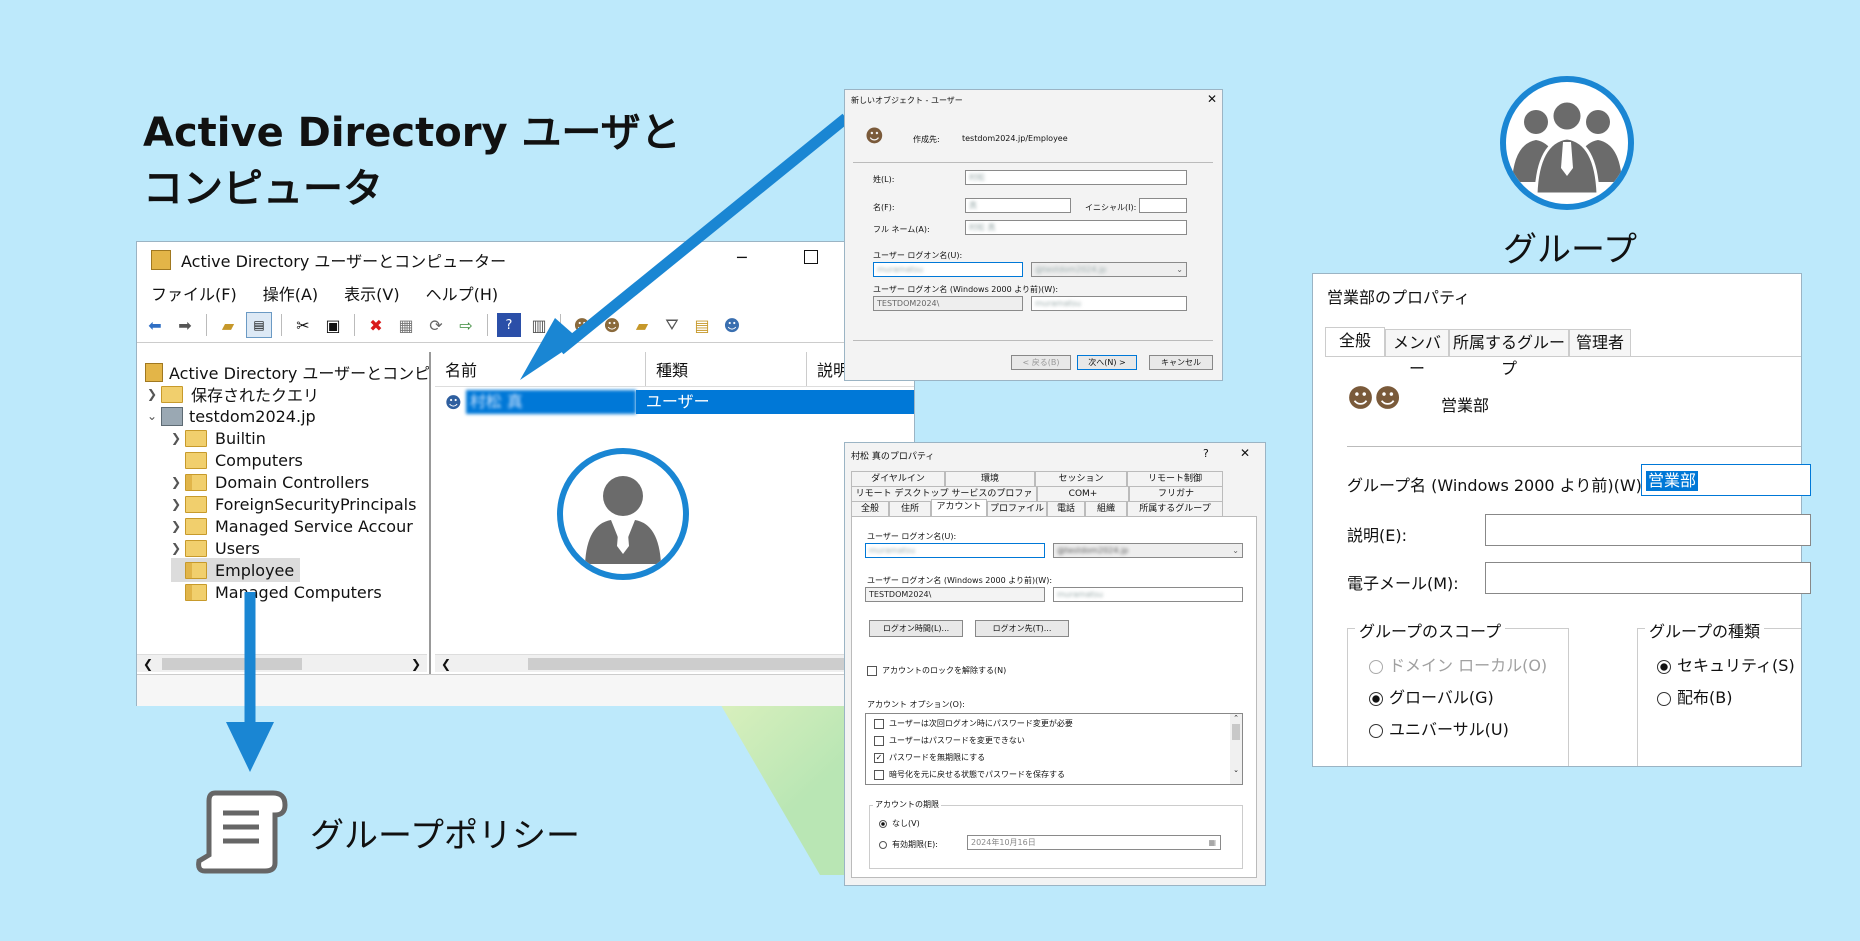 This screenshot has height=941, width=1860. What do you see at coordinates (1015, 138) in the screenshot?
I see `create-in-value: testdom2024.jp/Employee` at bounding box center [1015, 138].